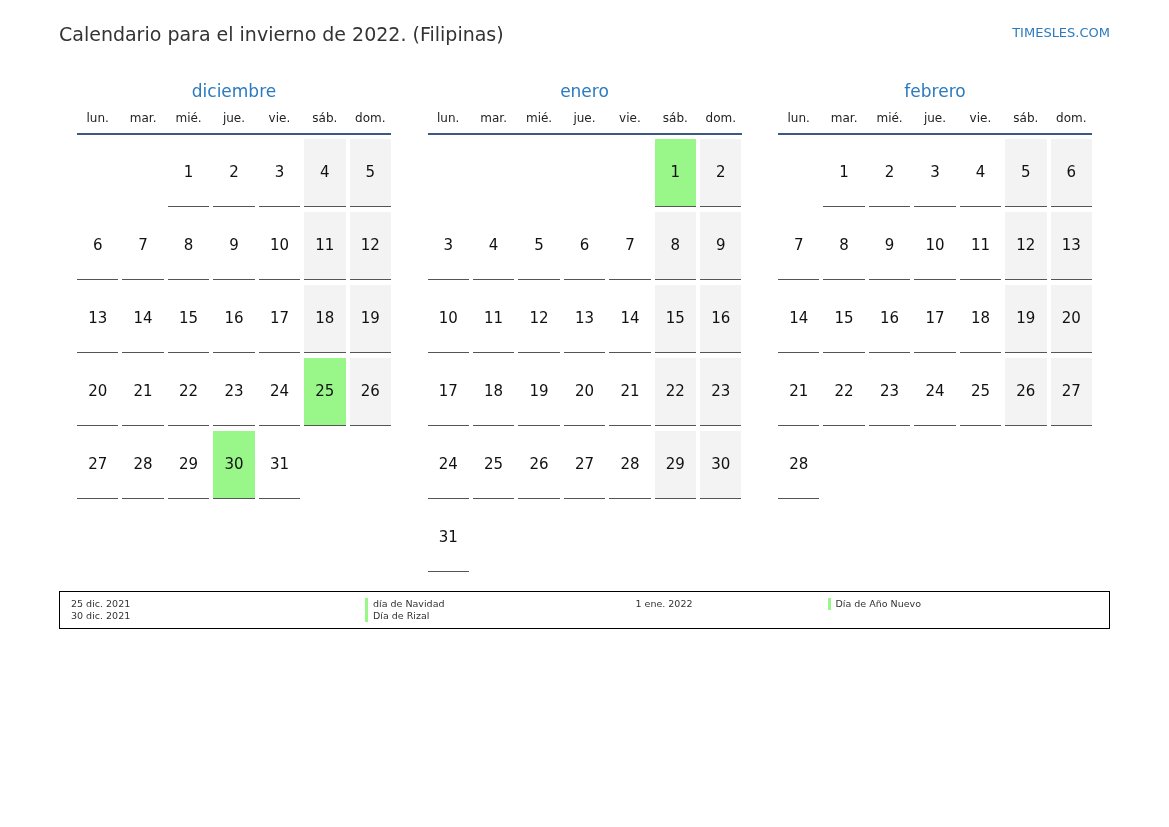  Describe the element at coordinates (101, 603) in the screenshot. I see `holiday-date: 25 dic. 2021` at that location.